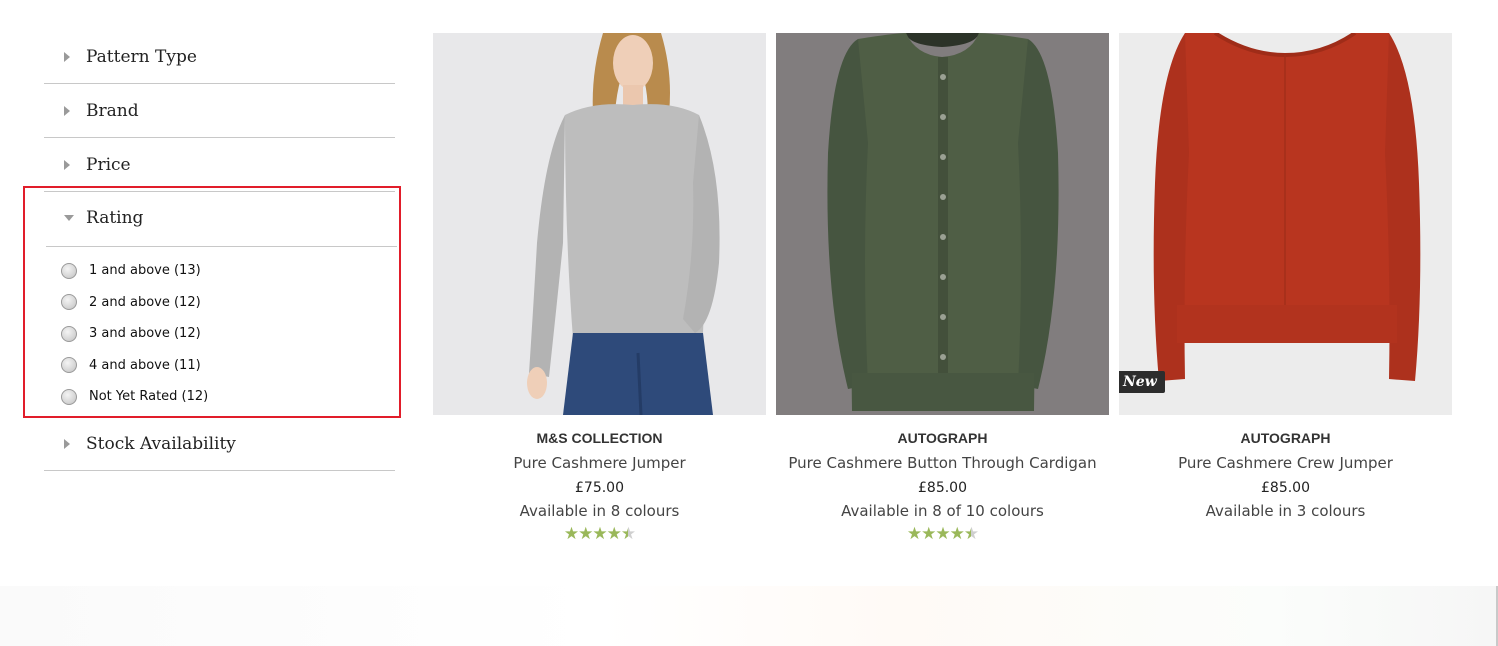 This screenshot has width=1498, height=646. I want to click on product-colours: Available in 8 of 10 colours, so click(942, 511).